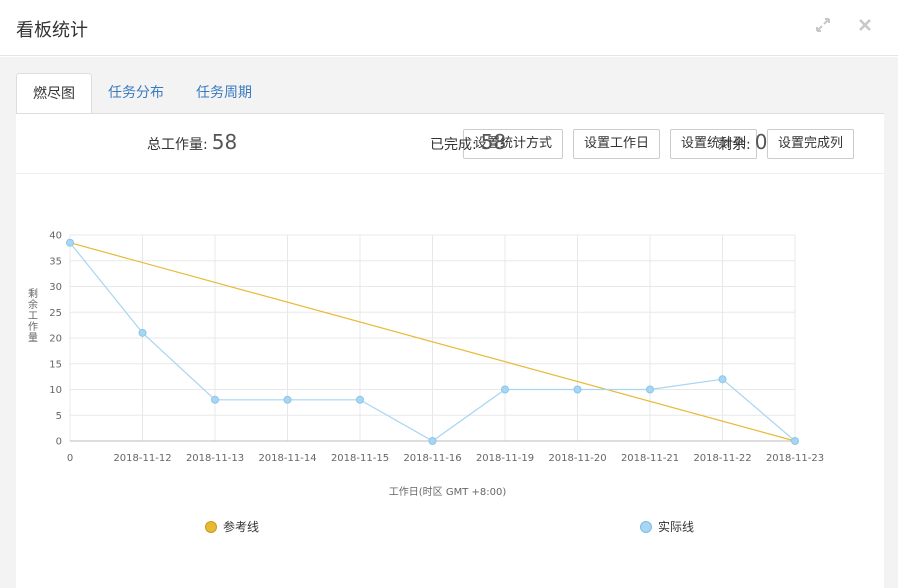 The height and width of the screenshot is (588, 898). What do you see at coordinates (59, 416) in the screenshot?
I see `y-tick-label: 5` at bounding box center [59, 416].